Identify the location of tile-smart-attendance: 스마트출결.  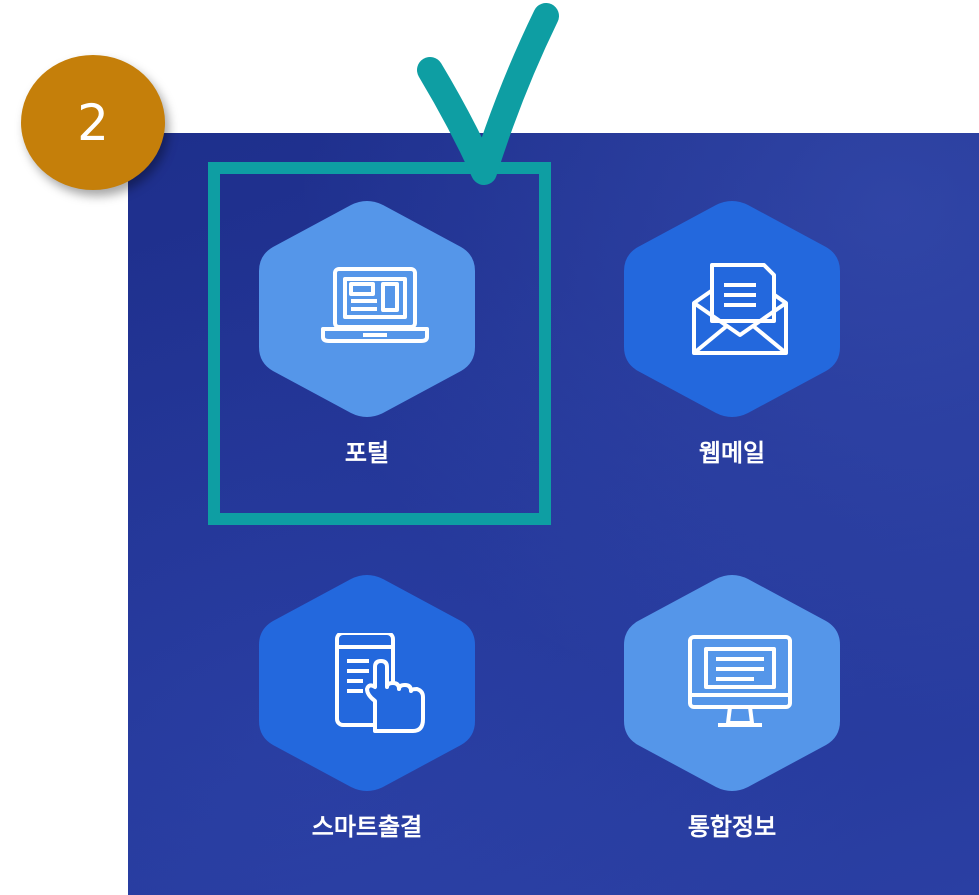
(367, 714).